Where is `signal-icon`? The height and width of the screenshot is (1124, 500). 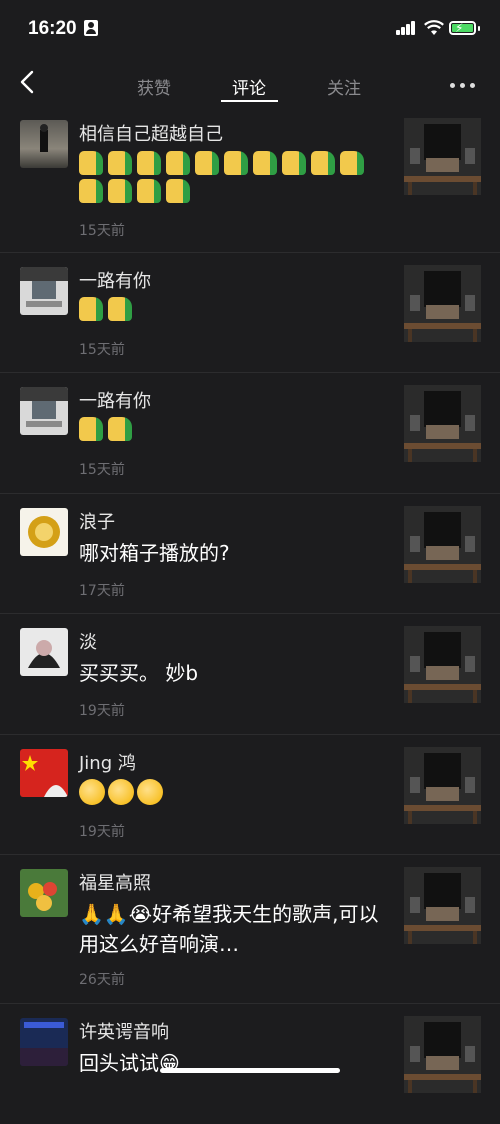 signal-icon is located at coordinates (406, 28).